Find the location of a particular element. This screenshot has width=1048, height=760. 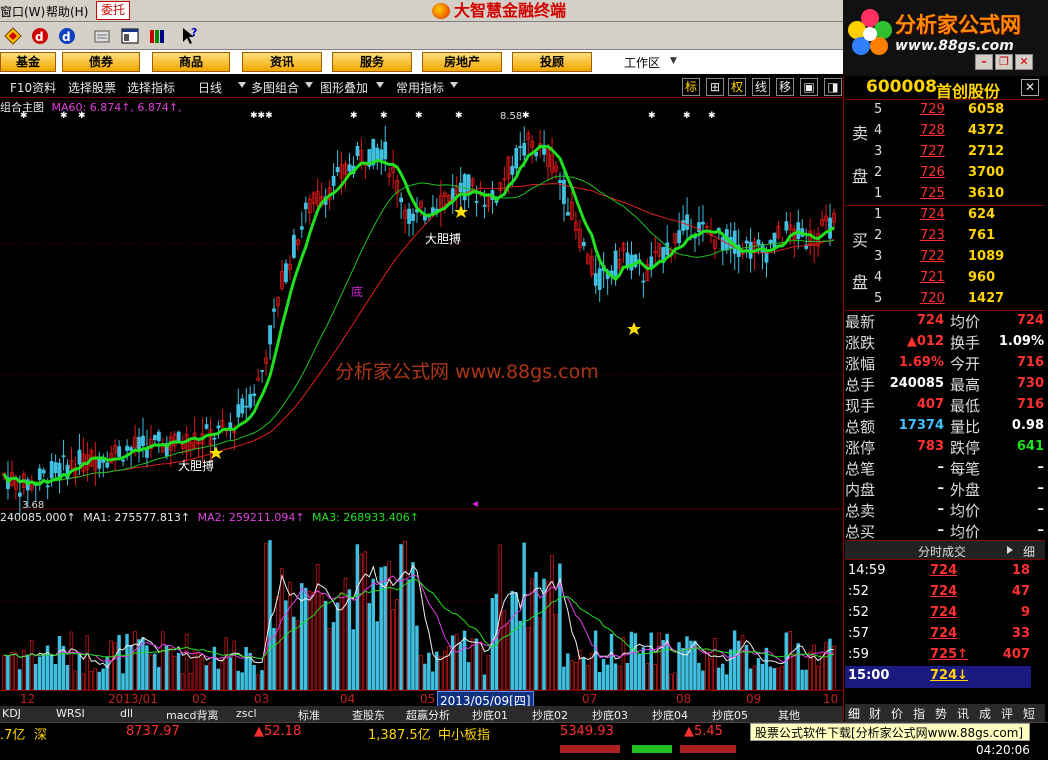

window-layout-icon is located at coordinates (130, 36).